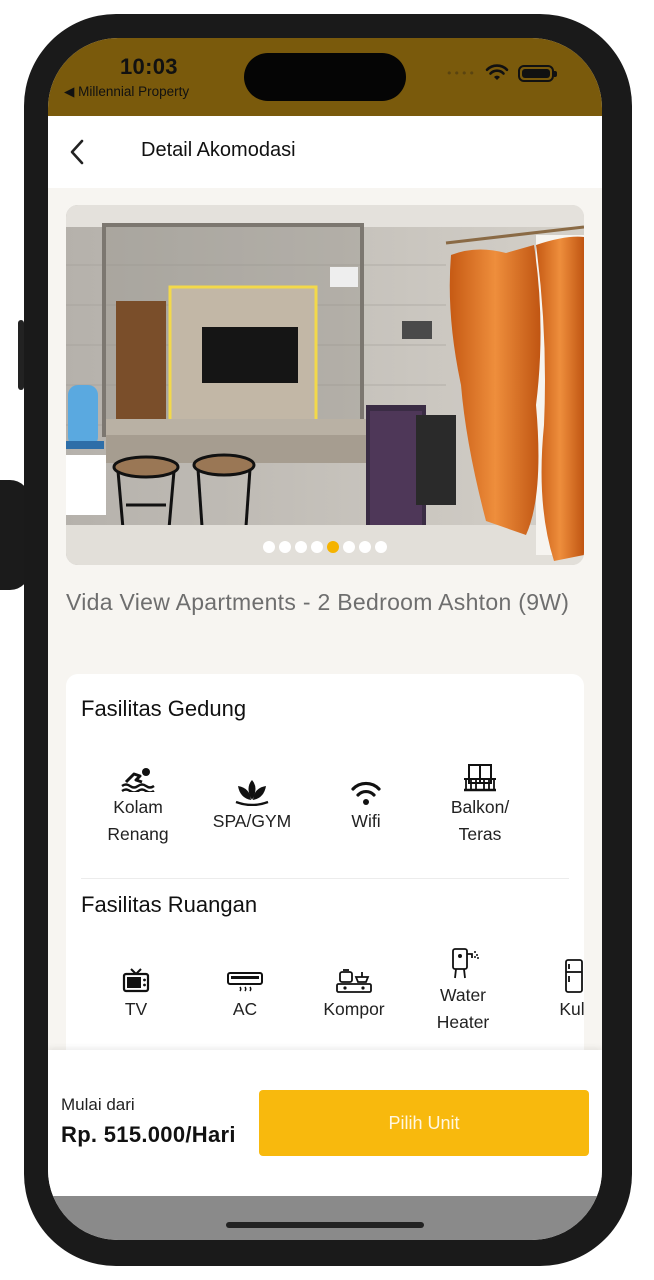 This screenshot has height=1280, width=654. I want to click on price-value: Rp. 515.000/Hari, so click(148, 1134).